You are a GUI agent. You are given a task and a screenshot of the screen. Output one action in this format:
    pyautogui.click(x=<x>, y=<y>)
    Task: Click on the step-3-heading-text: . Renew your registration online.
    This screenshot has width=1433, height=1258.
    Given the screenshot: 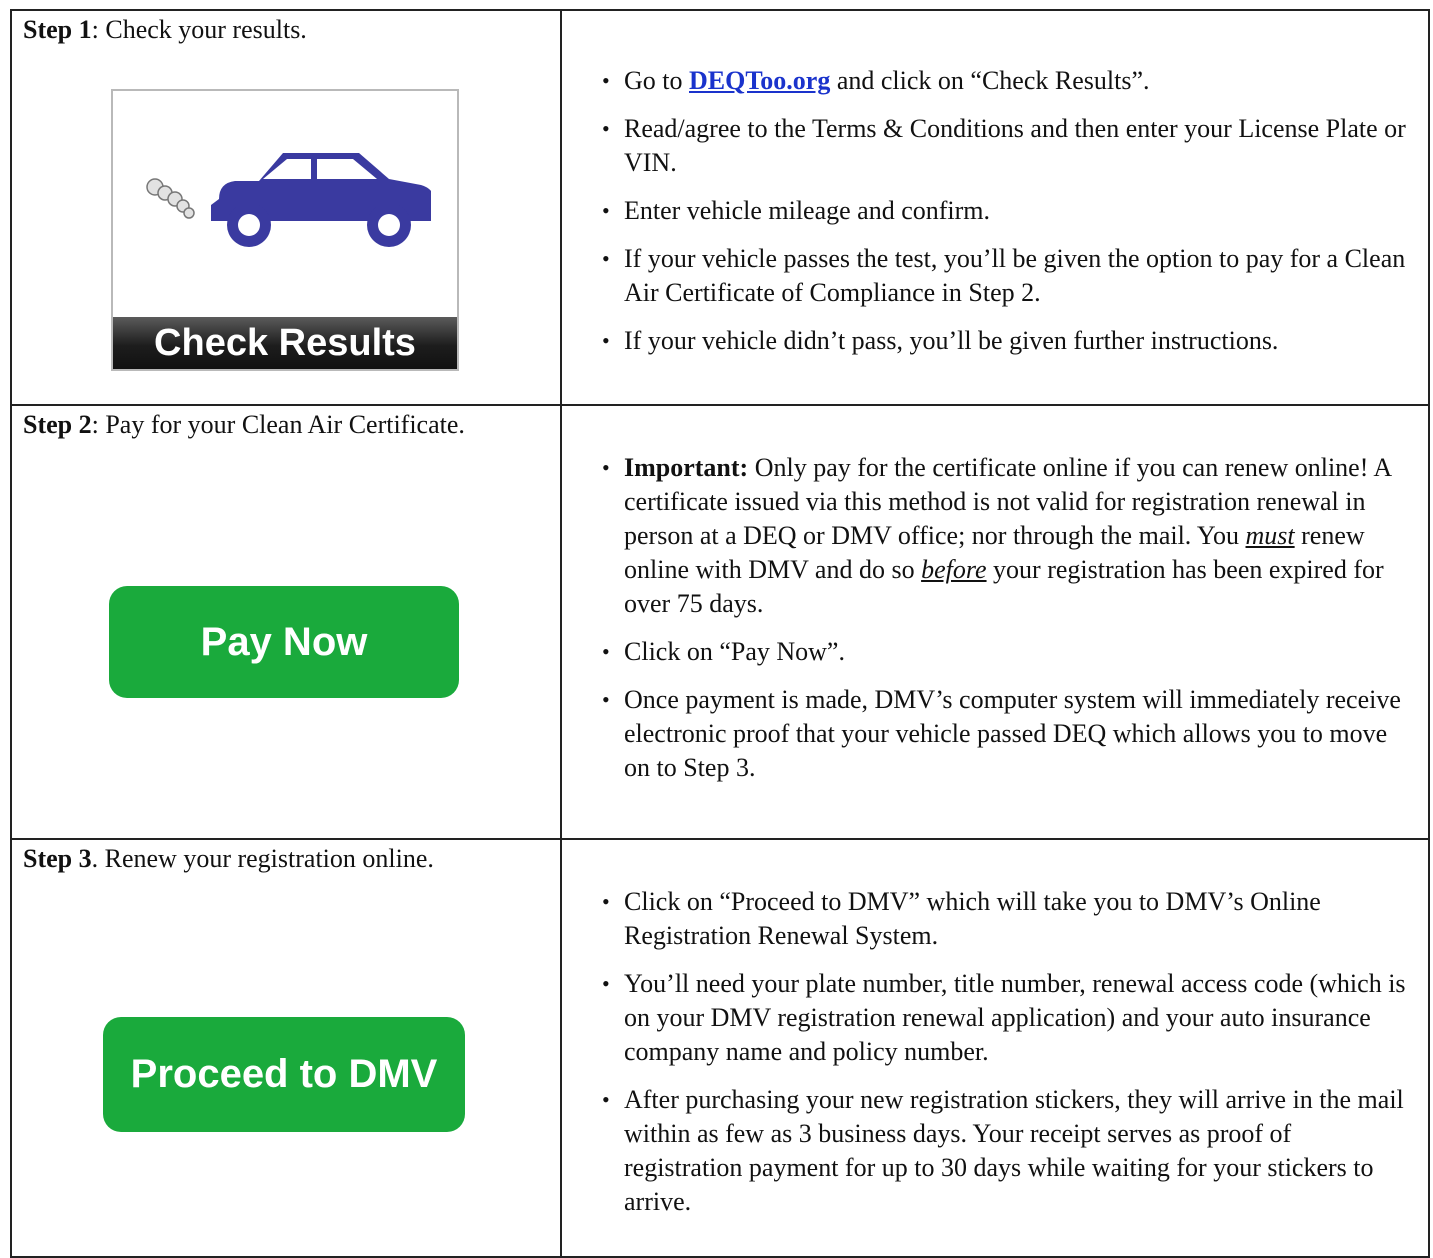 What is the action you would take?
    pyautogui.click(x=262, y=858)
    